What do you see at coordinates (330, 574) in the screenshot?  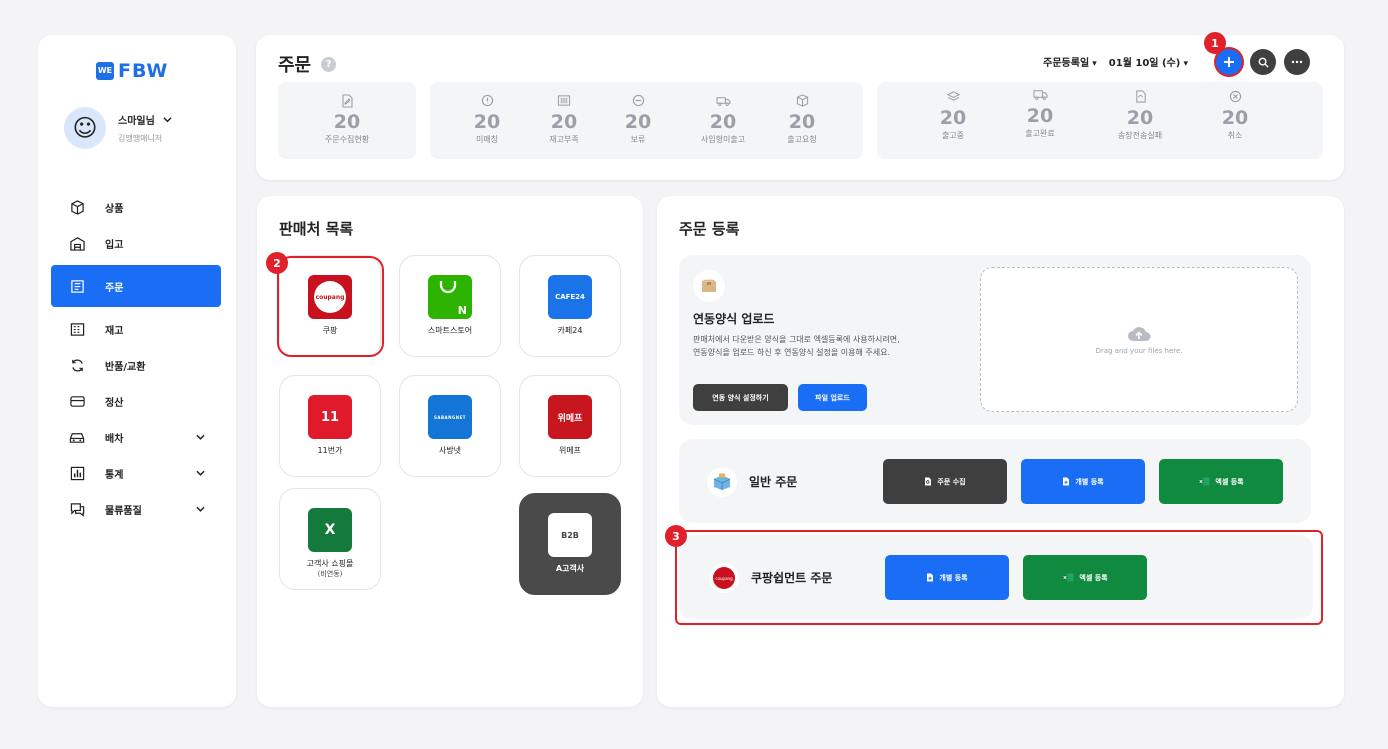 I see `vendor-sub: (비연동)` at bounding box center [330, 574].